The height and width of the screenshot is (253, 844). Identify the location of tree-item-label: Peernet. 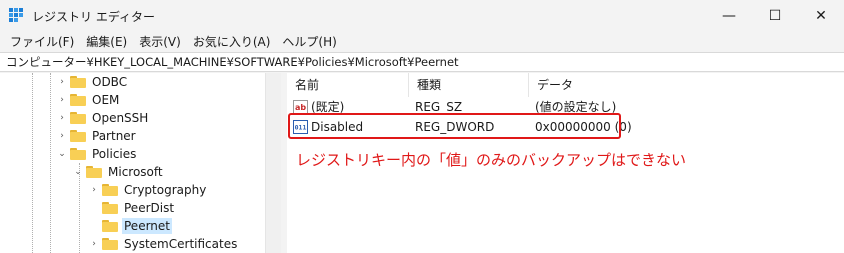
(147, 226).